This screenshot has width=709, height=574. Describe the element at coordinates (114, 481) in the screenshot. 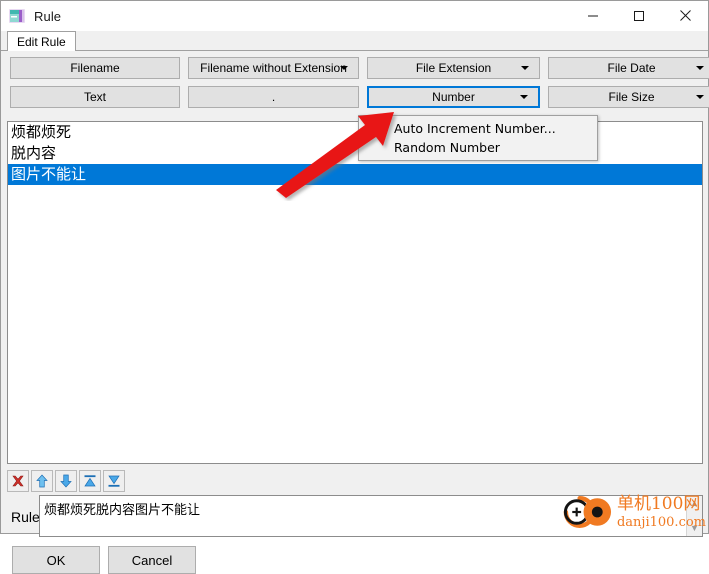

I see `move-to-bottom-icon` at that location.